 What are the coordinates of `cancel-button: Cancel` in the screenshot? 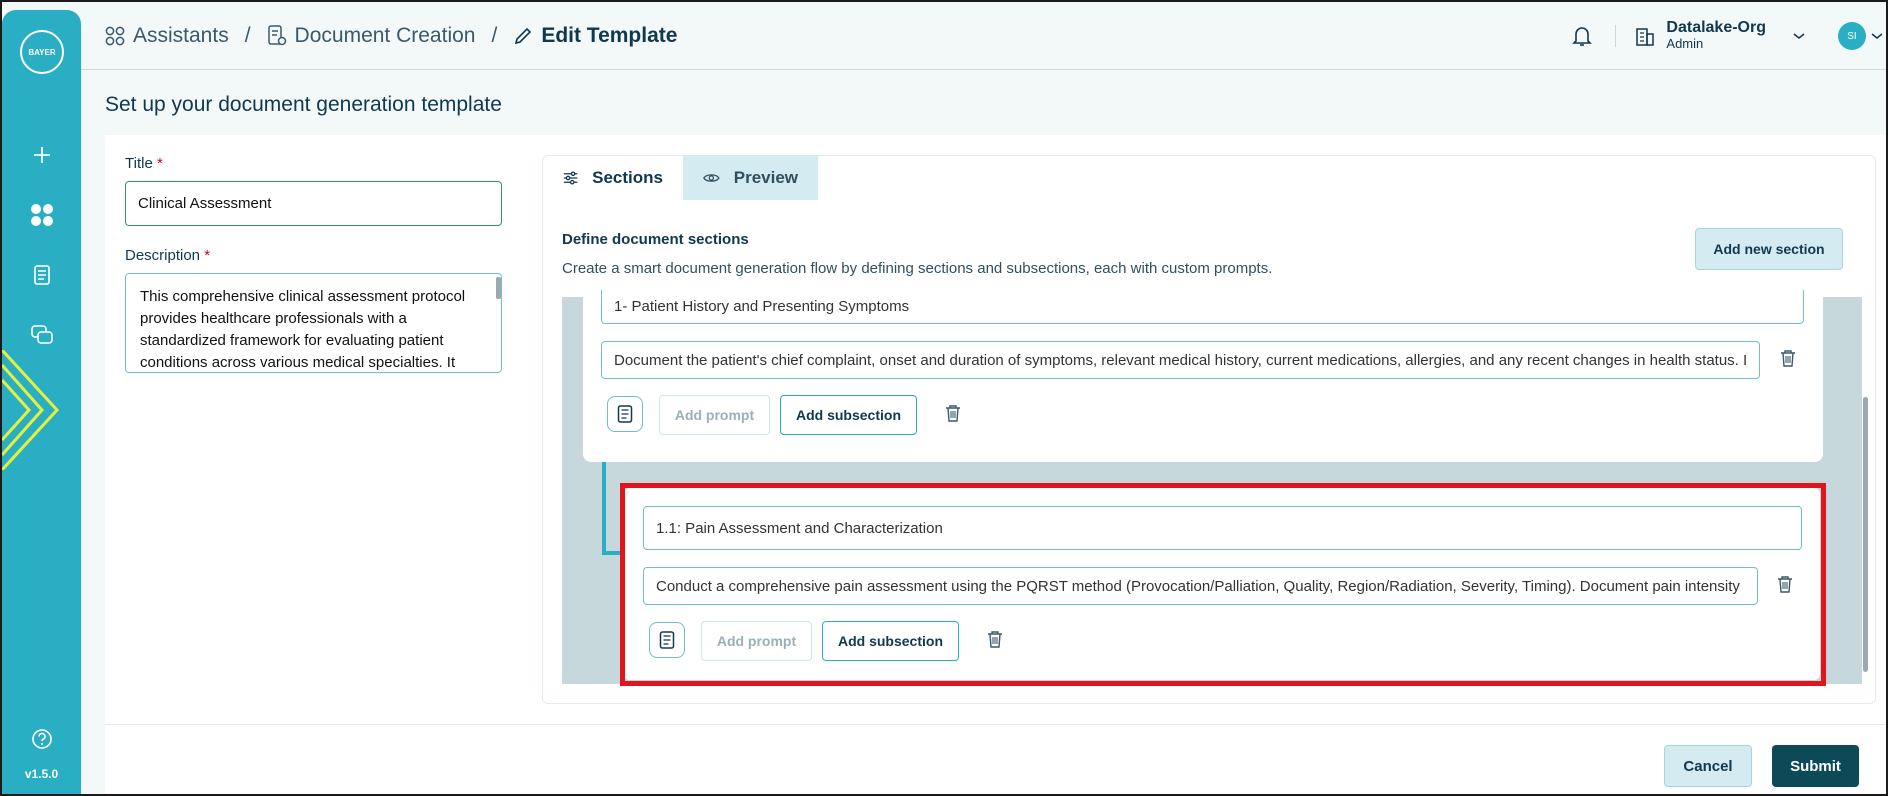 It's located at (1708, 766).